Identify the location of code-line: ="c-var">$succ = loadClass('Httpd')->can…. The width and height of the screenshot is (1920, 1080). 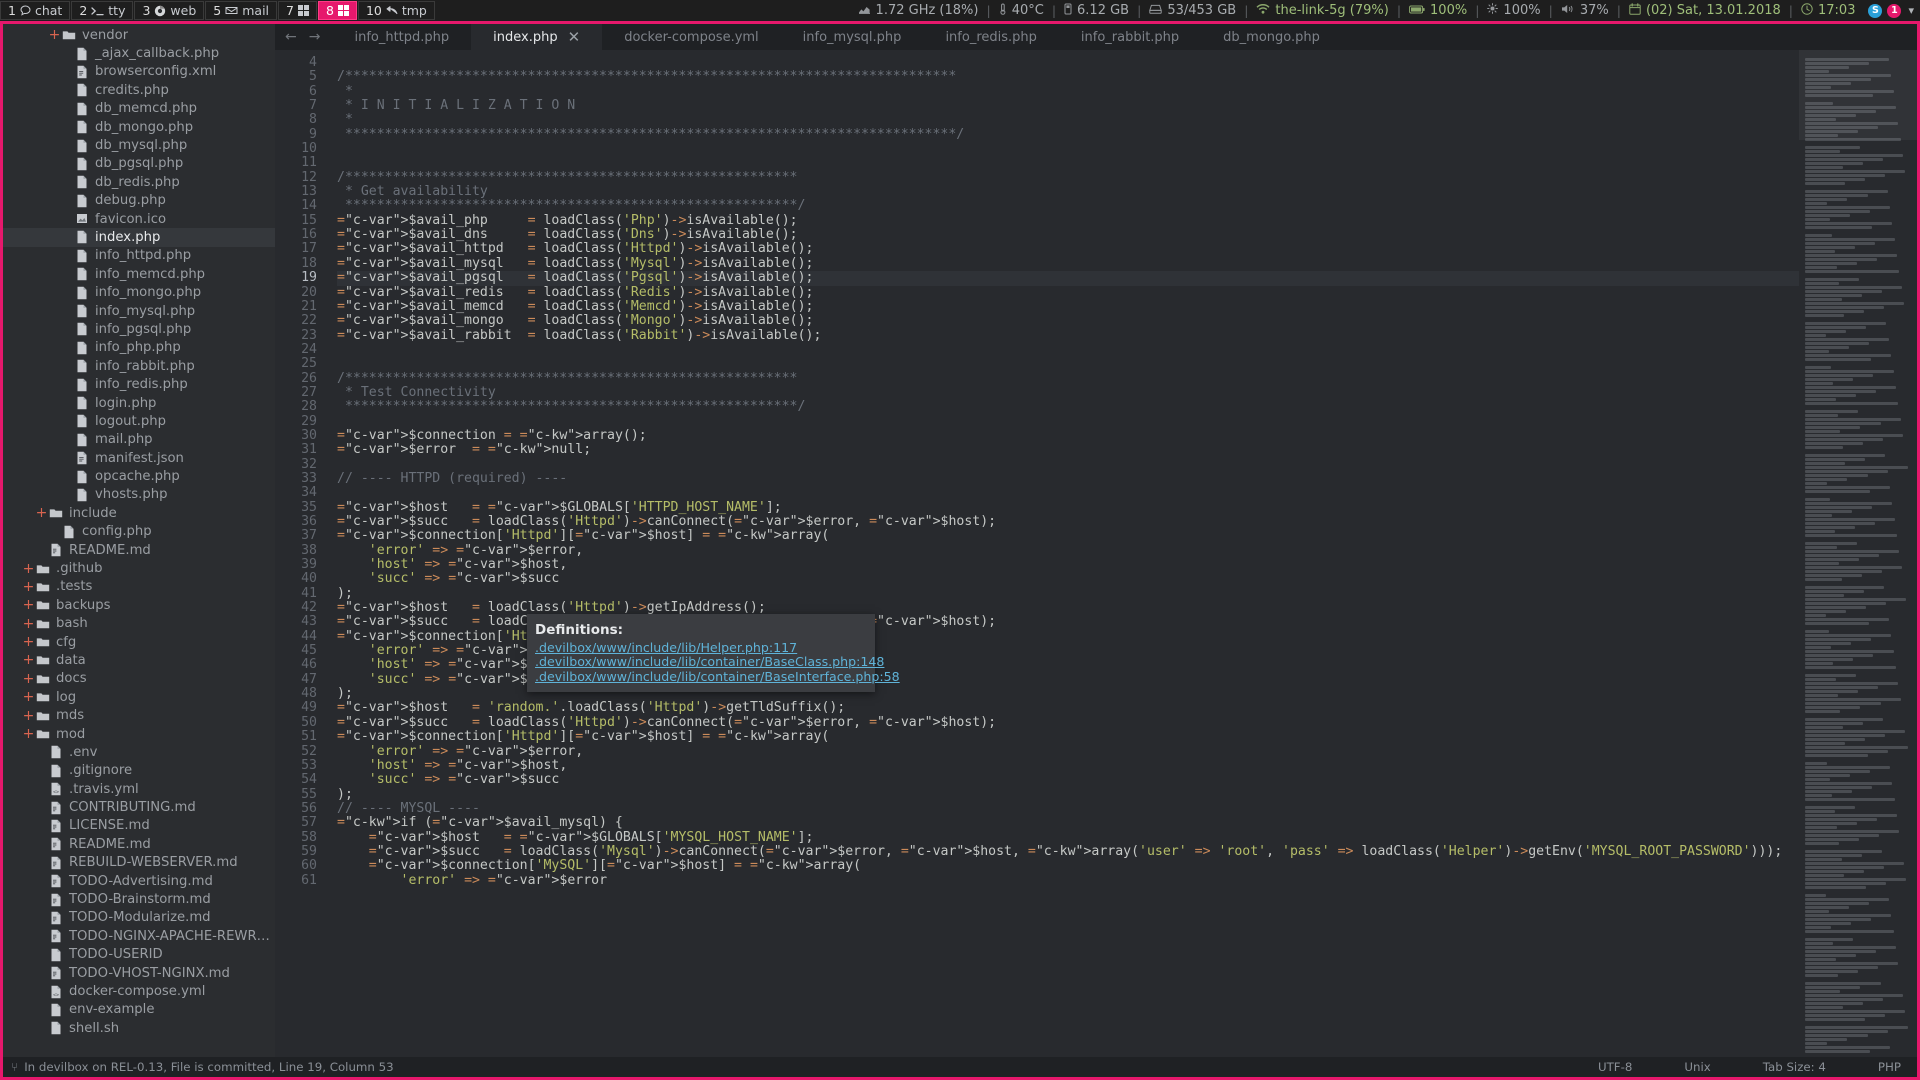
(1068, 722).